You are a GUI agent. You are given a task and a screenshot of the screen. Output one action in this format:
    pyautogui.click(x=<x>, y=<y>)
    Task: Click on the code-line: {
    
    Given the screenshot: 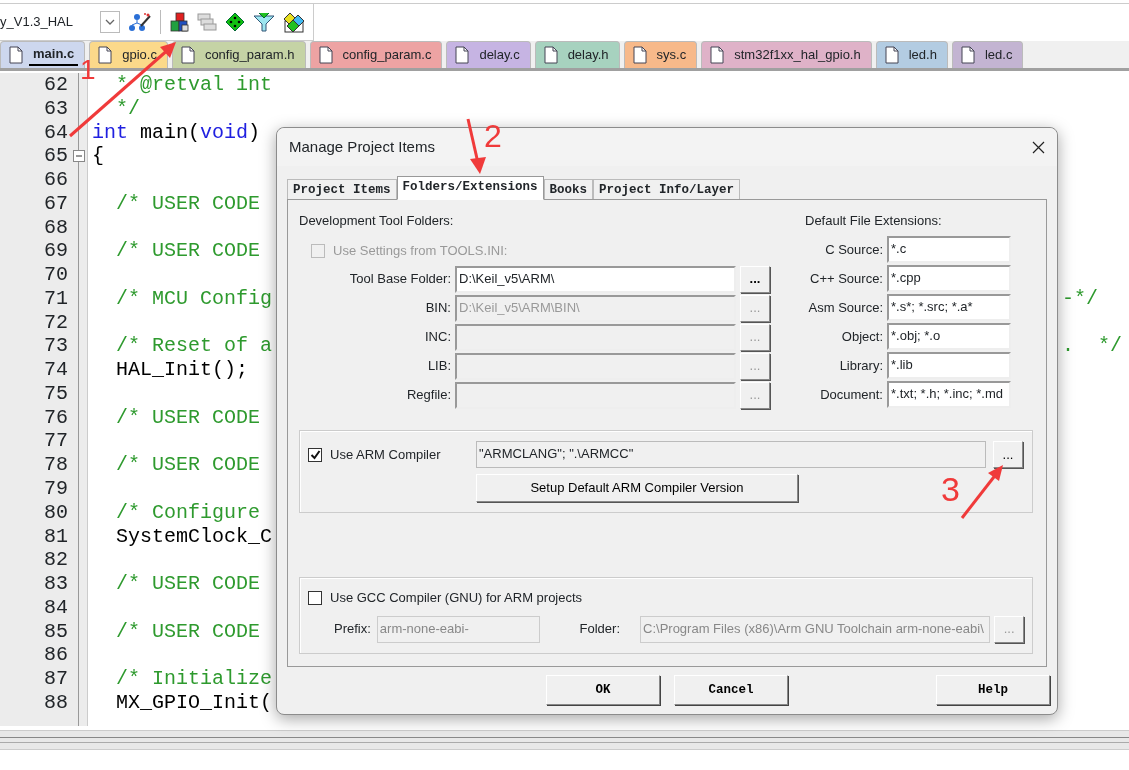 What is the action you would take?
    pyautogui.click(x=98, y=156)
    